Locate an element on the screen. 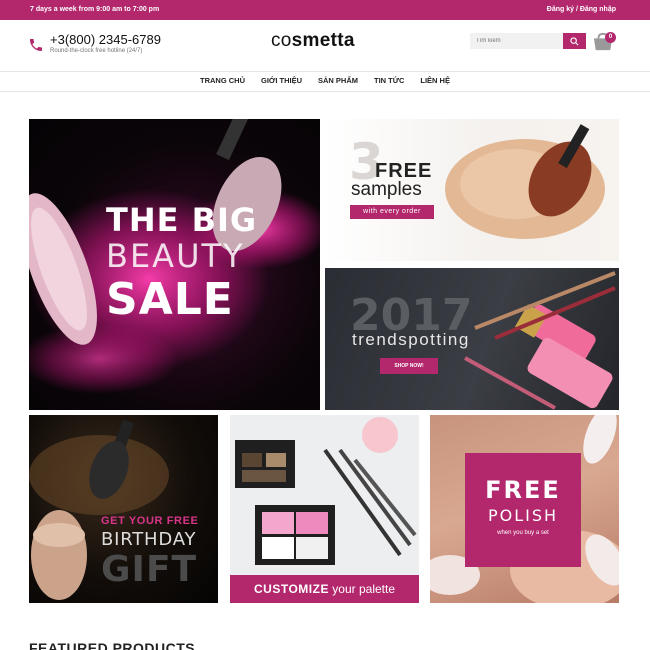  cart-count-badge: 0 is located at coordinates (610, 37).